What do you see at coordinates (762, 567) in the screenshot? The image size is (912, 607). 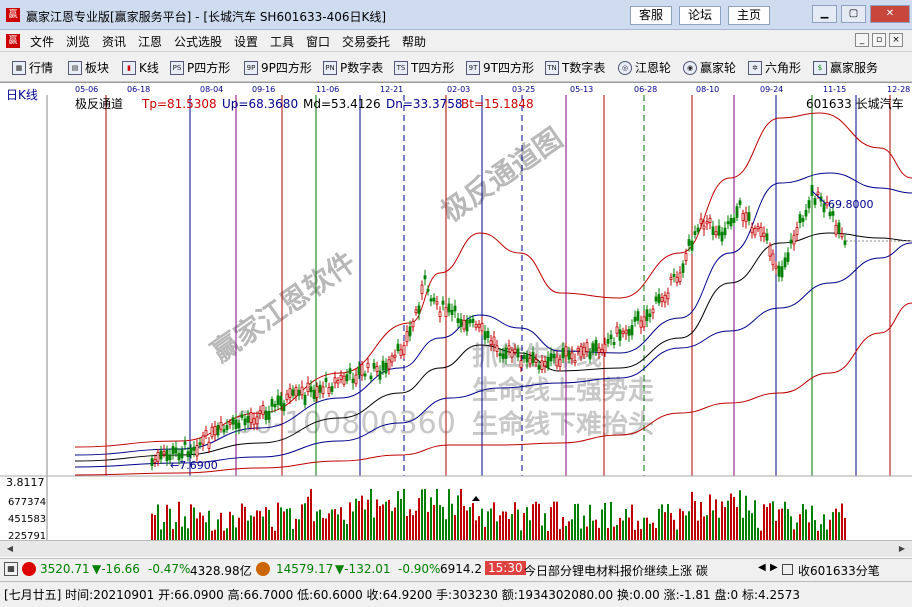 I see `news-prev-icon: ◀` at bounding box center [762, 567].